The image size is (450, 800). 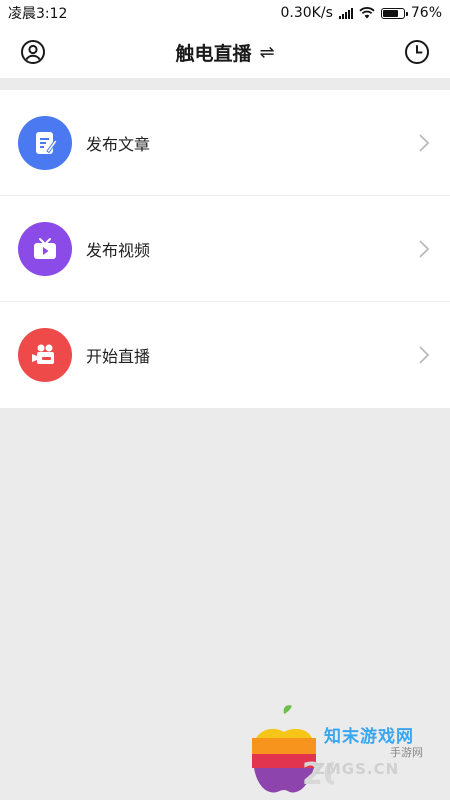 What do you see at coordinates (225, 143) in the screenshot?
I see `menu-item-publish-article: 发布文章` at bounding box center [225, 143].